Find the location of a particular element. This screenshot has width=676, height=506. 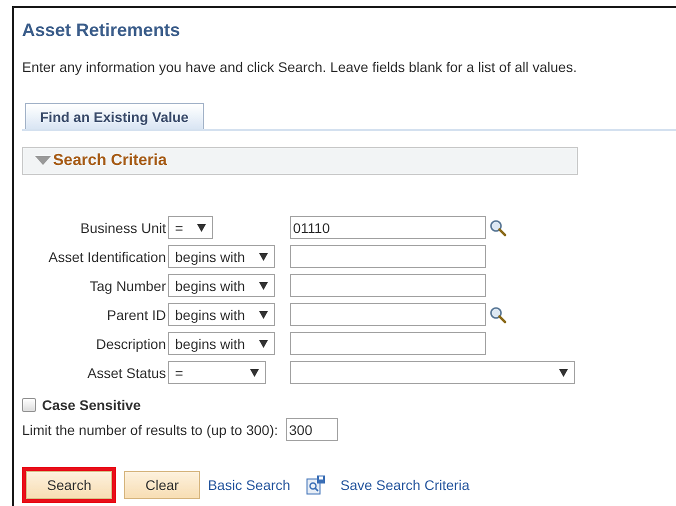

tab: Find an Existing Value is located at coordinates (114, 116).